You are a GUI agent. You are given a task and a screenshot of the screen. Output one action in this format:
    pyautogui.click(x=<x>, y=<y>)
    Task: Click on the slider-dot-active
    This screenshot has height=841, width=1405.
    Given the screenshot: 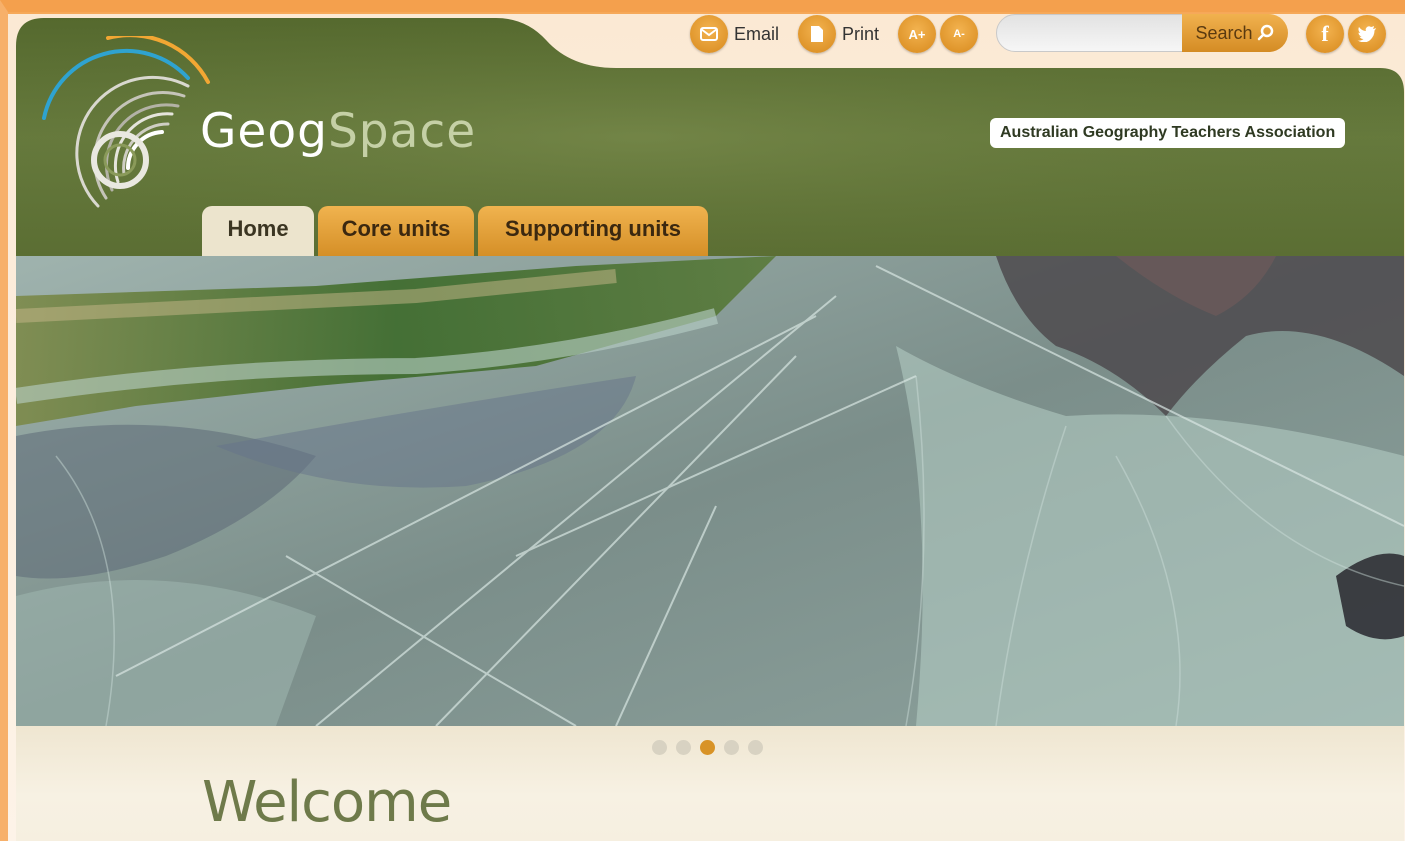 What is the action you would take?
    pyautogui.click(x=707, y=747)
    